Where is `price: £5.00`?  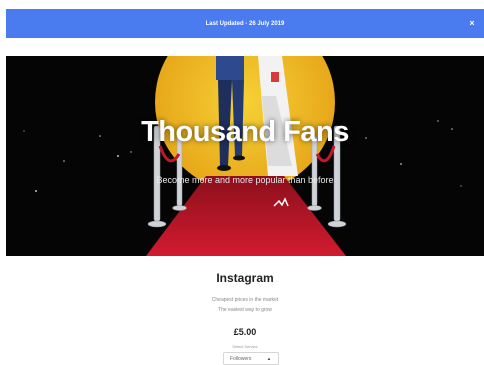
price: £5.00 is located at coordinates (245, 332).